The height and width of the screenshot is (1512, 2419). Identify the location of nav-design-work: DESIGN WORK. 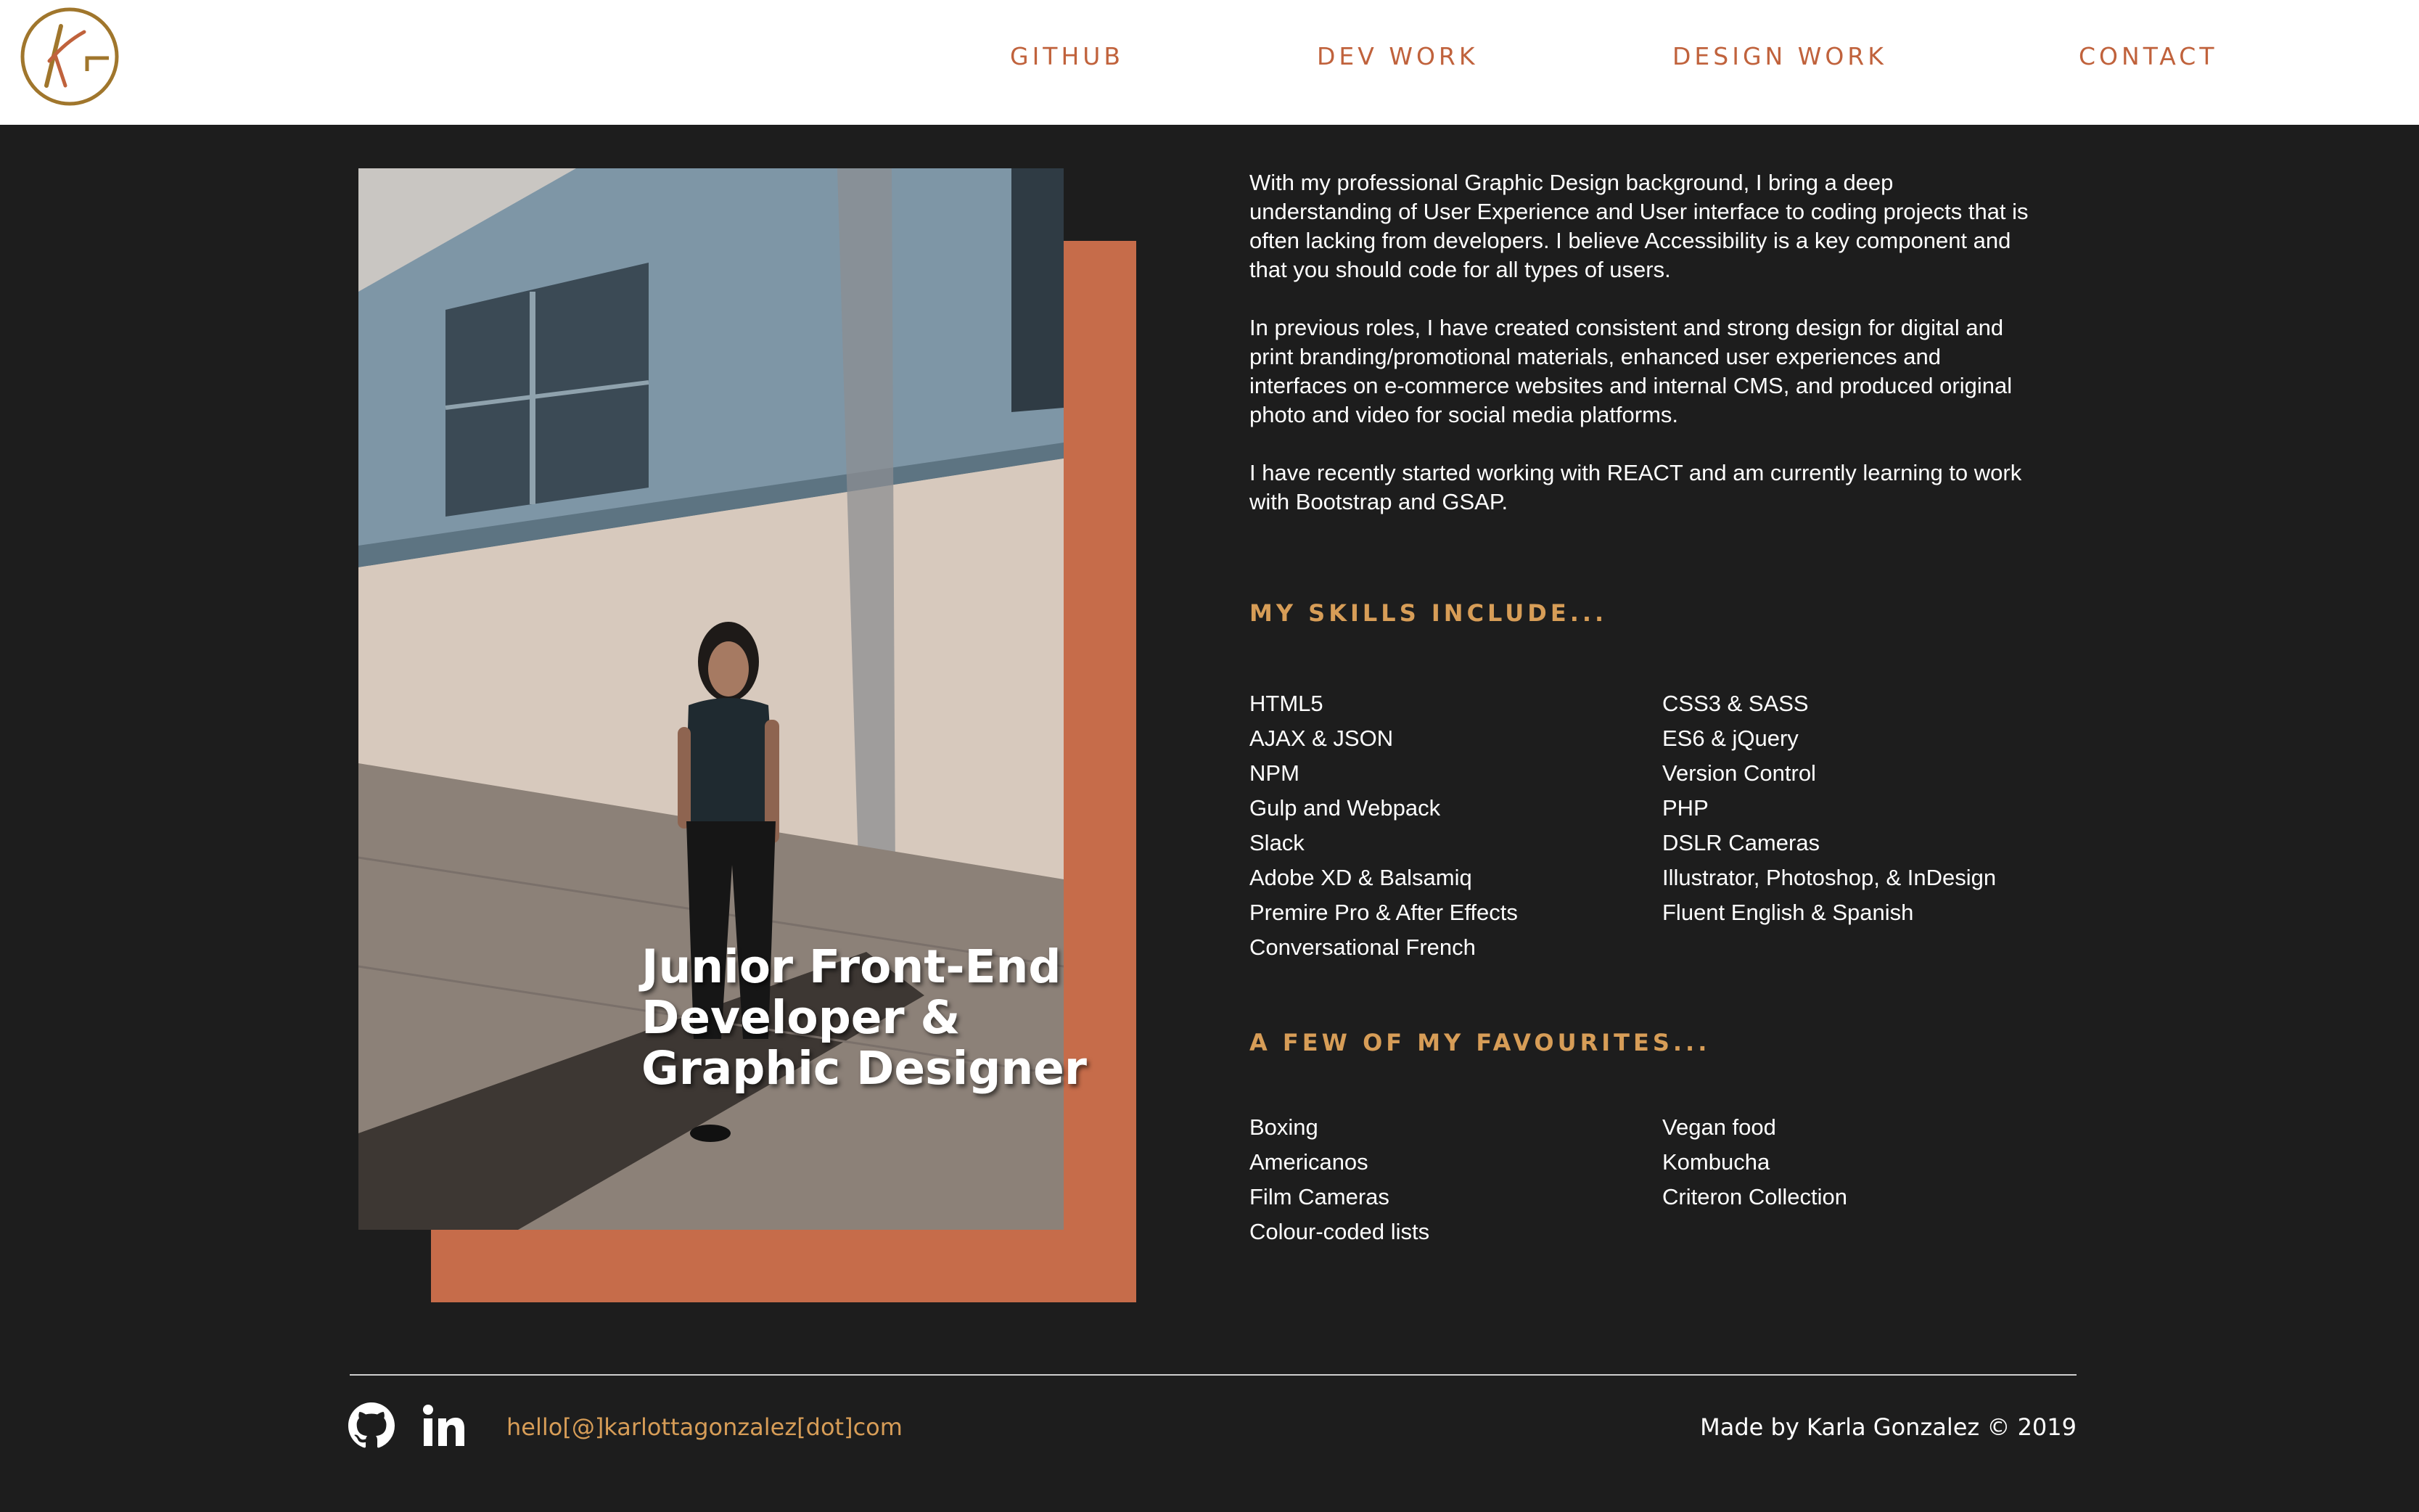
(1779, 60).